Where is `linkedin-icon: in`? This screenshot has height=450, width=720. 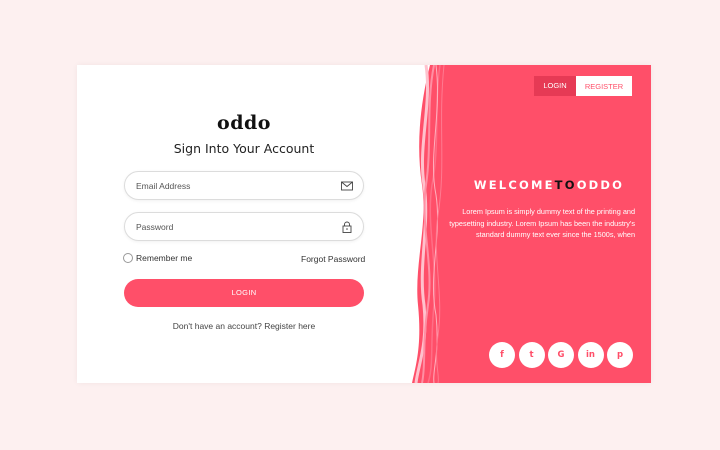 linkedin-icon: in is located at coordinates (590, 355).